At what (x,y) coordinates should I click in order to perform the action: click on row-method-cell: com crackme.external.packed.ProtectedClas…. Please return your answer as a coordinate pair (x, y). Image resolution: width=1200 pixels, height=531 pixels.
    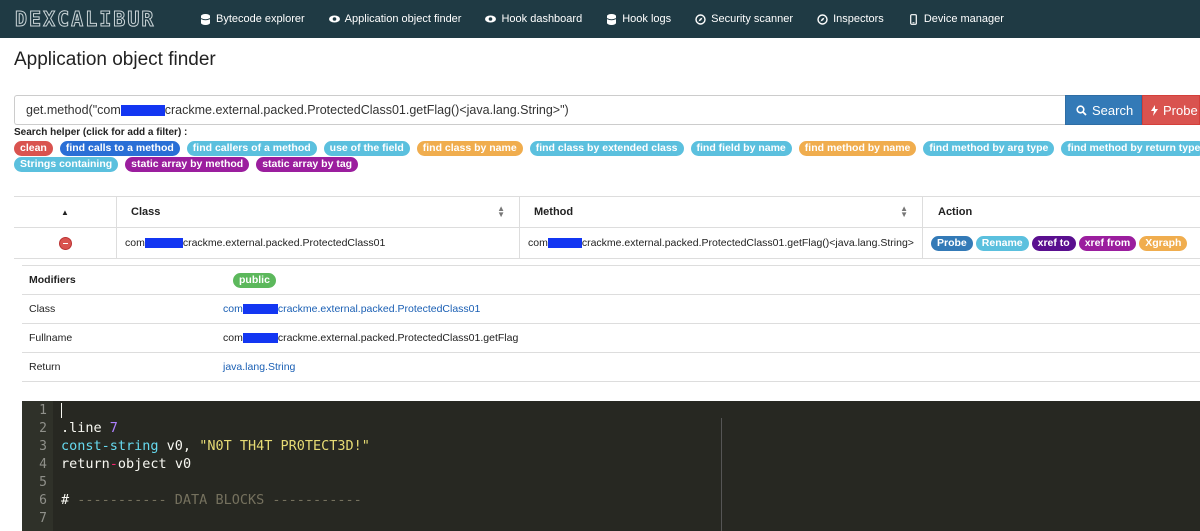
    Looking at the image, I should click on (721, 243).